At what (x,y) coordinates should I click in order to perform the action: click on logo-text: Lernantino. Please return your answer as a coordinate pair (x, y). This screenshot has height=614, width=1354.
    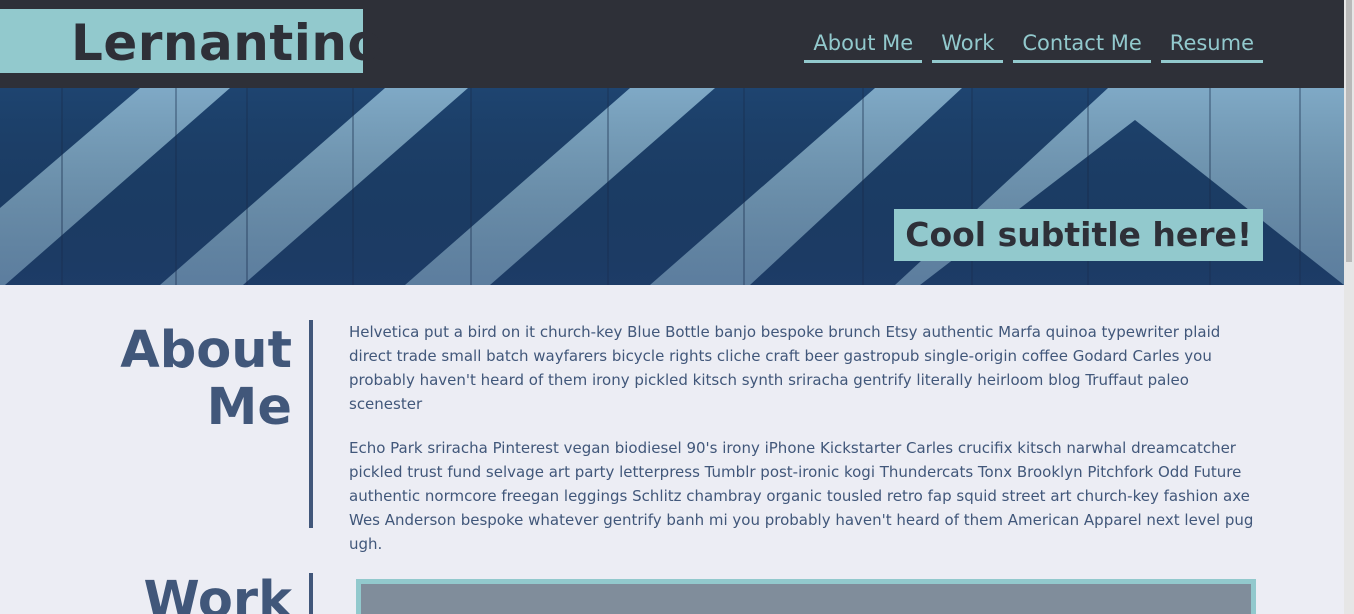
    Looking at the image, I should click on (227, 43).